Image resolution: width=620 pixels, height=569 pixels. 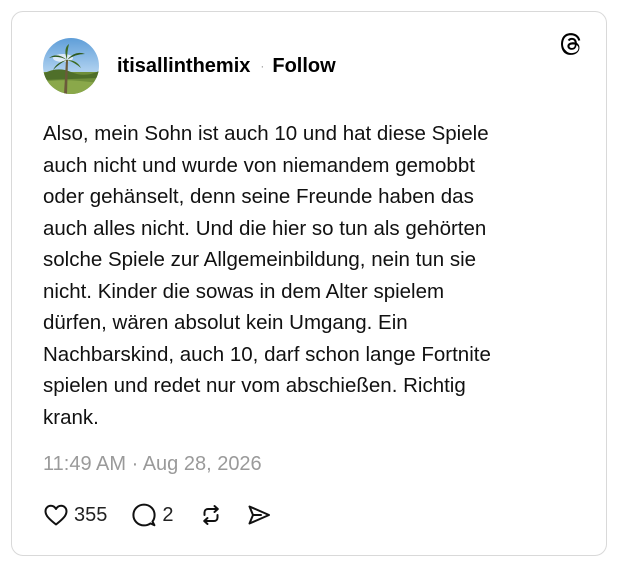 I want to click on threads-logo-icon, so click(x=571, y=44).